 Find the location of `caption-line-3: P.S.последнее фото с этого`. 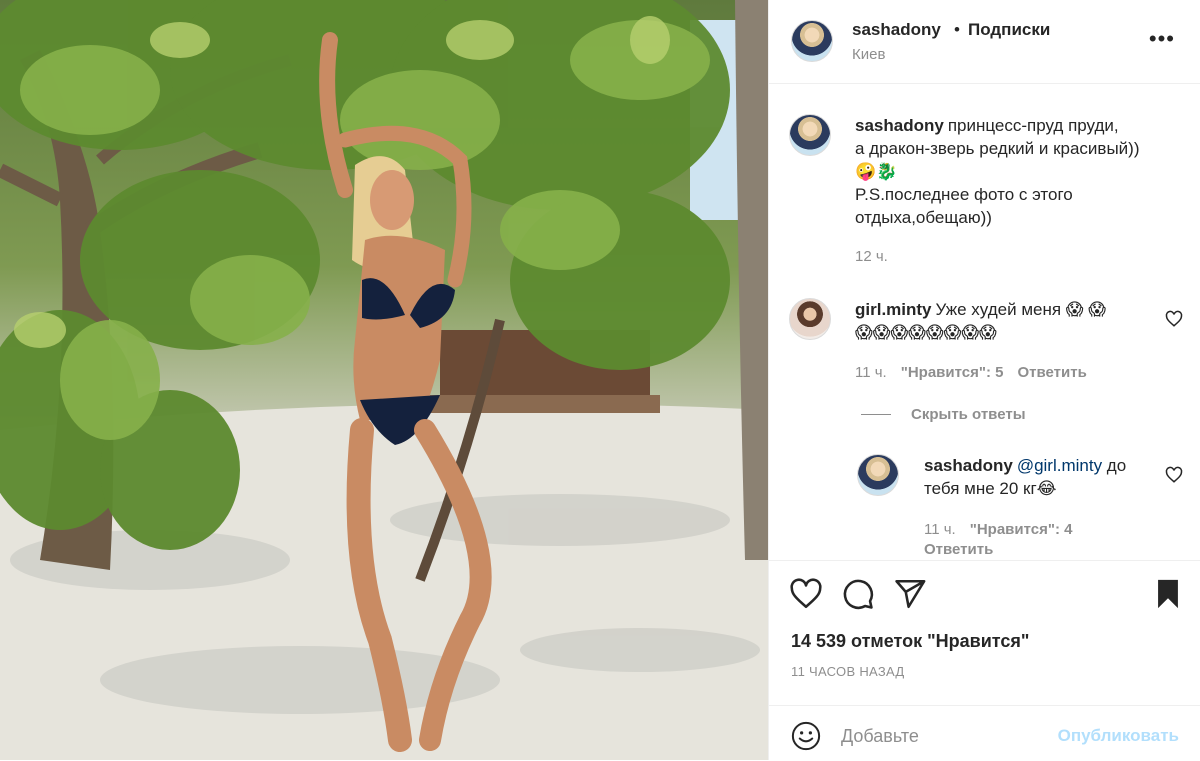

caption-line-3: P.S.последнее фото с этого is located at coordinates (964, 194).